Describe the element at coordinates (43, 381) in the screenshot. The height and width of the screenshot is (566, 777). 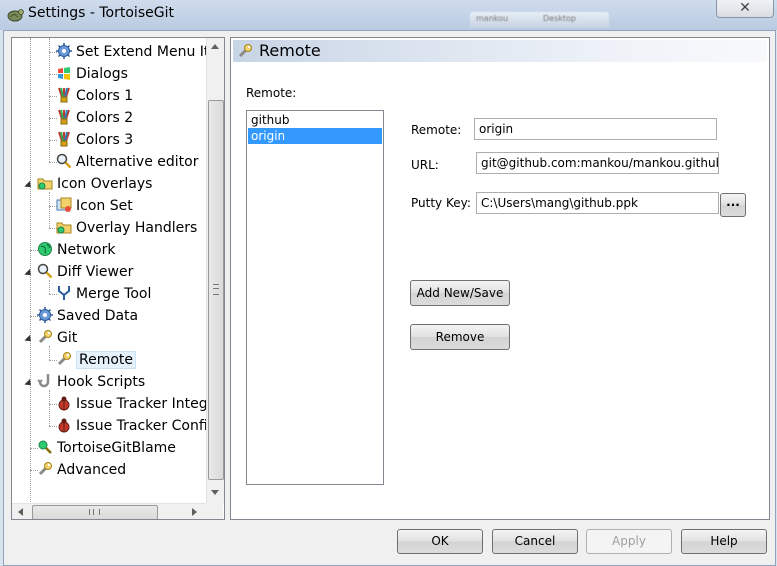
I see `hook-icon` at that location.